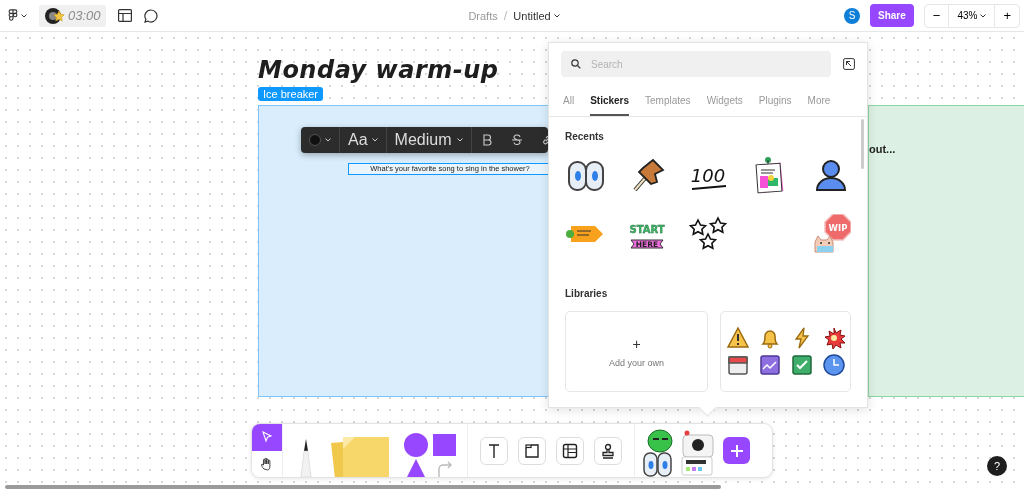 The width and height of the screenshot is (1024, 493). I want to click on stickers-tool-drawing, so click(658, 452).